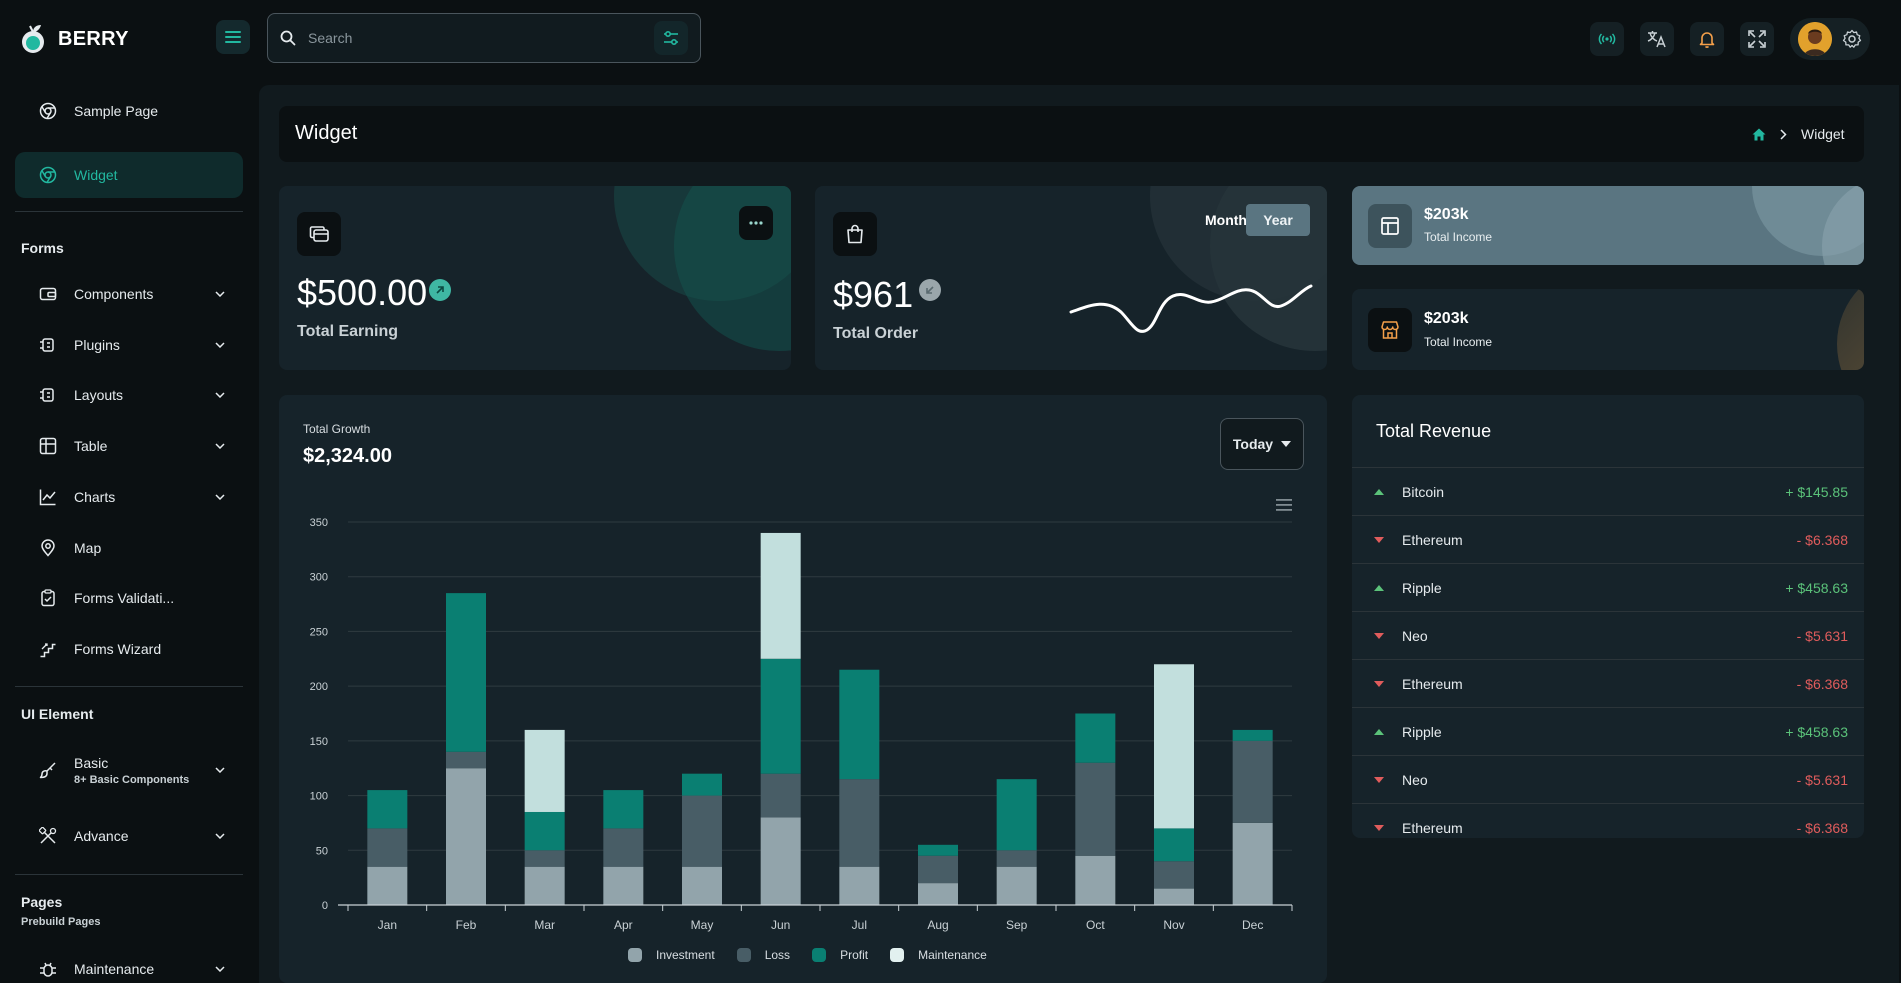 Image resolution: width=1901 pixels, height=983 pixels. What do you see at coordinates (1071, 278) in the screenshot?
I see `total-order-card: Month Year $961 Total Order` at bounding box center [1071, 278].